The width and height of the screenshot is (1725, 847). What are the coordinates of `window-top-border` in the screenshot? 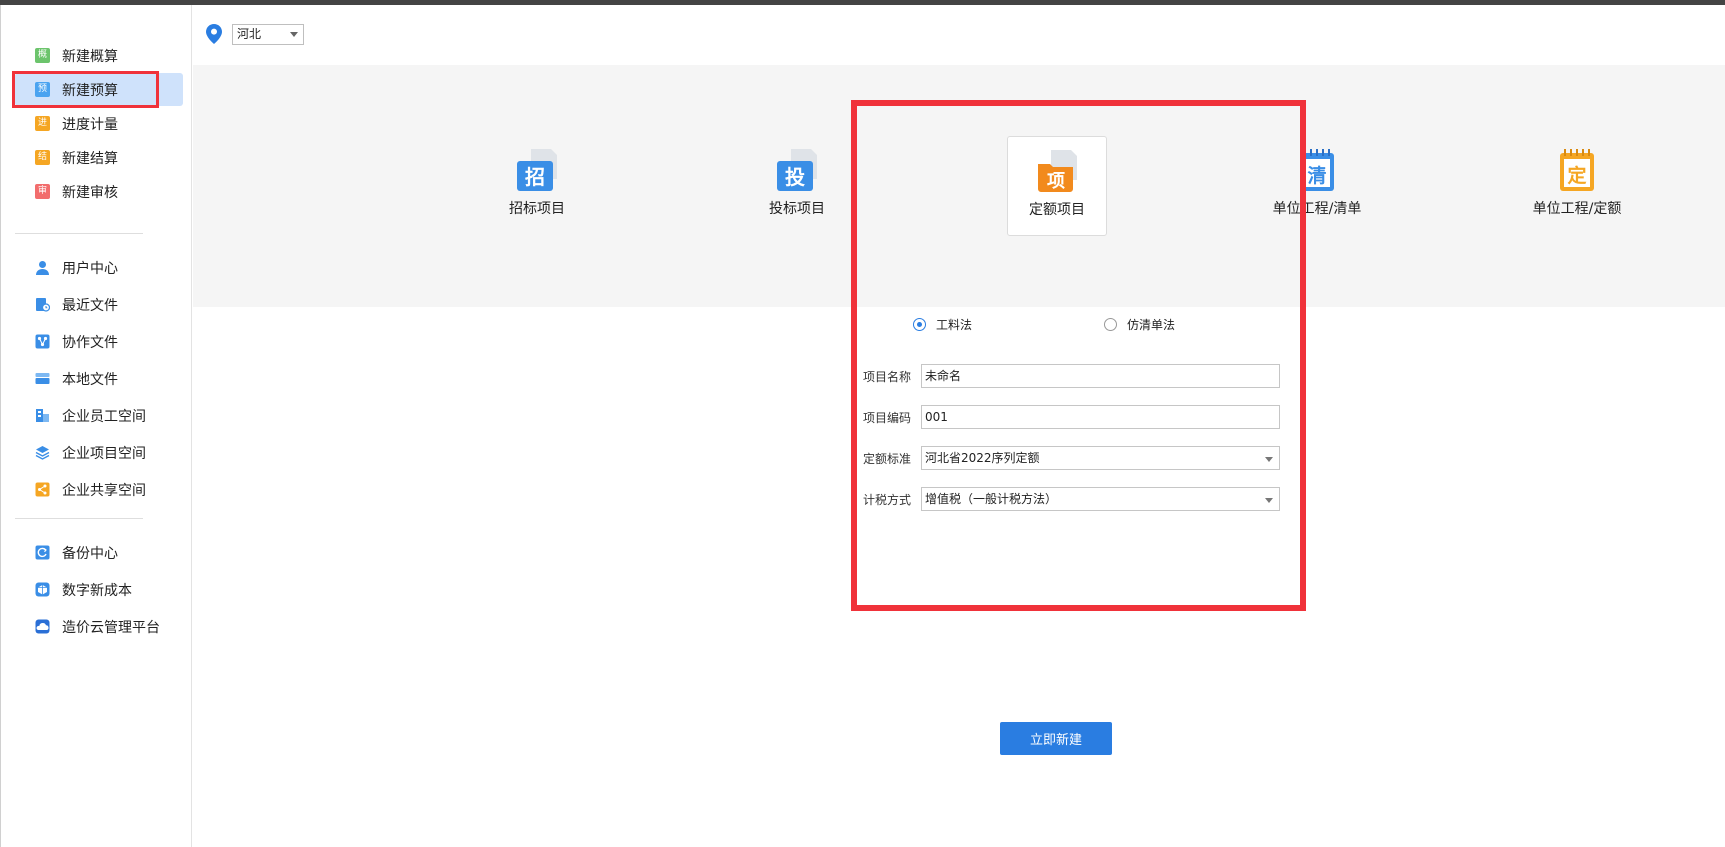 It's located at (862, 2).